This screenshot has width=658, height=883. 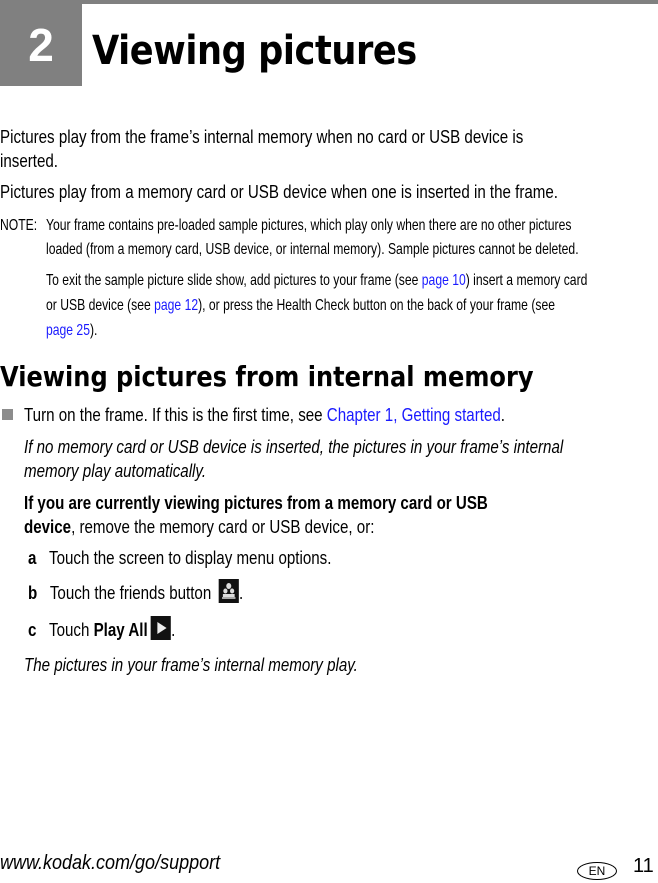 I want to click on link-page-12: page 12, so click(x=176, y=305).